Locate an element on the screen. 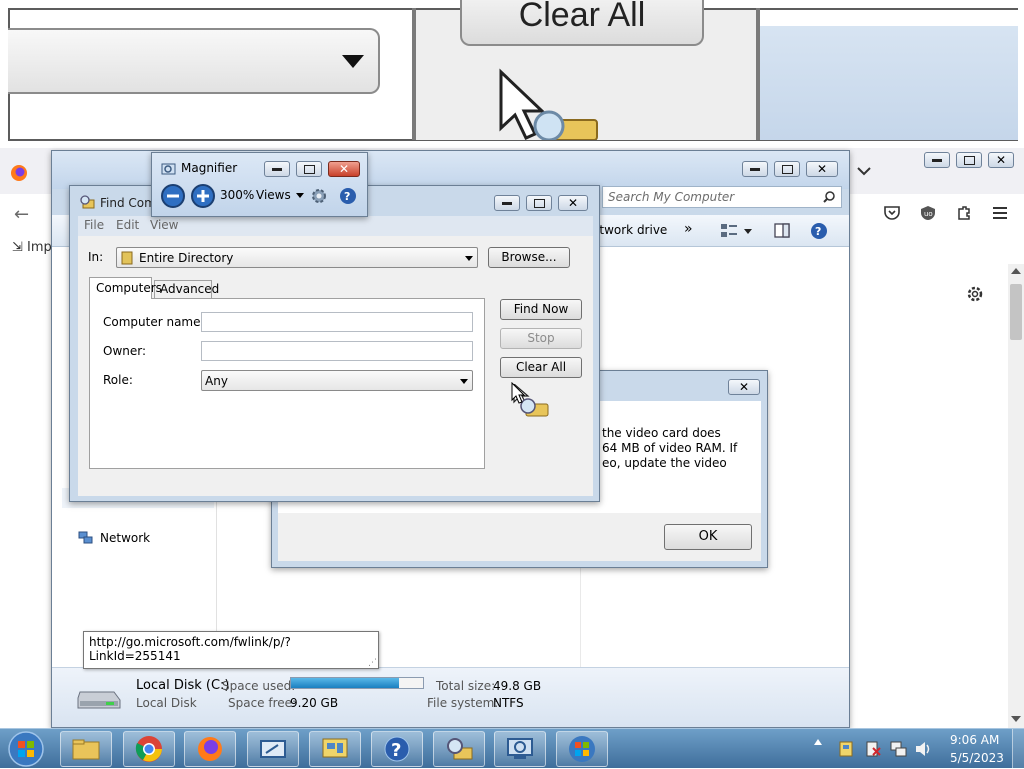  taskbar-app5-button is located at coordinates (335, 749).